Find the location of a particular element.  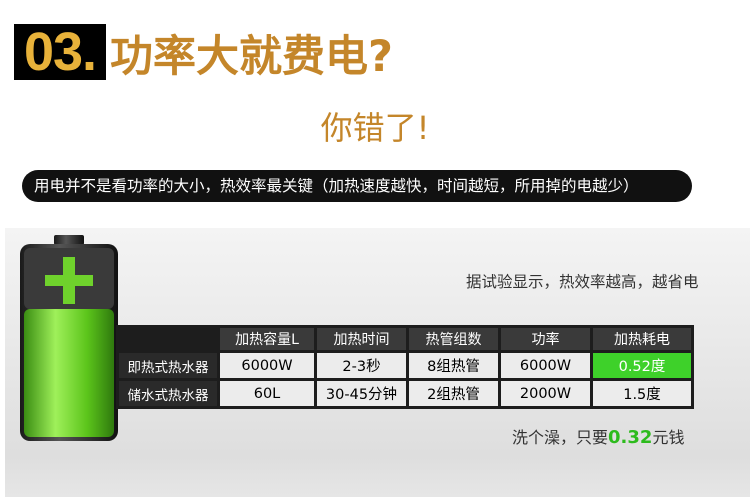

table-cell: 30-45分钟 is located at coordinates (361, 393).